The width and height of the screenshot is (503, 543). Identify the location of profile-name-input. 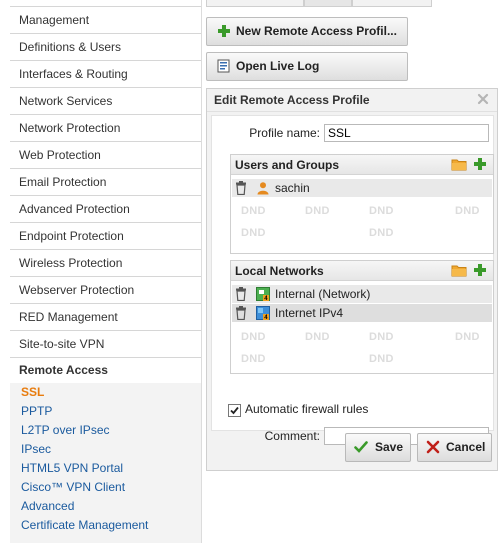
(406, 133).